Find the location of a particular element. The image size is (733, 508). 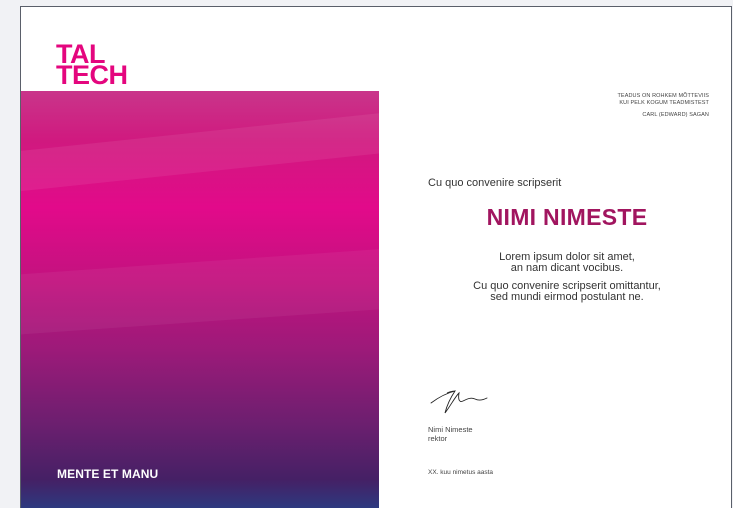

quote-line-1: TEADUS ON ROHKEM MÕTTEVIIS is located at coordinates (663, 96).